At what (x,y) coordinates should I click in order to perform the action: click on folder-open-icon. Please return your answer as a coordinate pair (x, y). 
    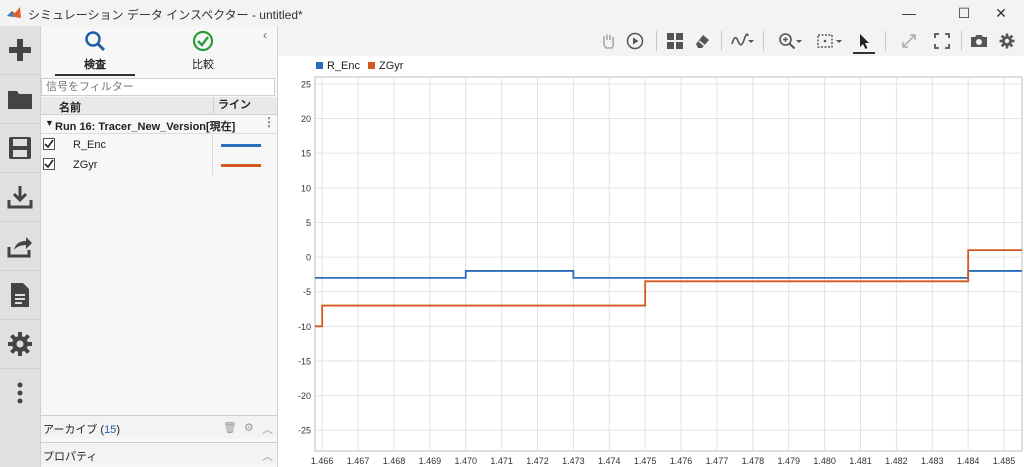
    Looking at the image, I should click on (20, 100).